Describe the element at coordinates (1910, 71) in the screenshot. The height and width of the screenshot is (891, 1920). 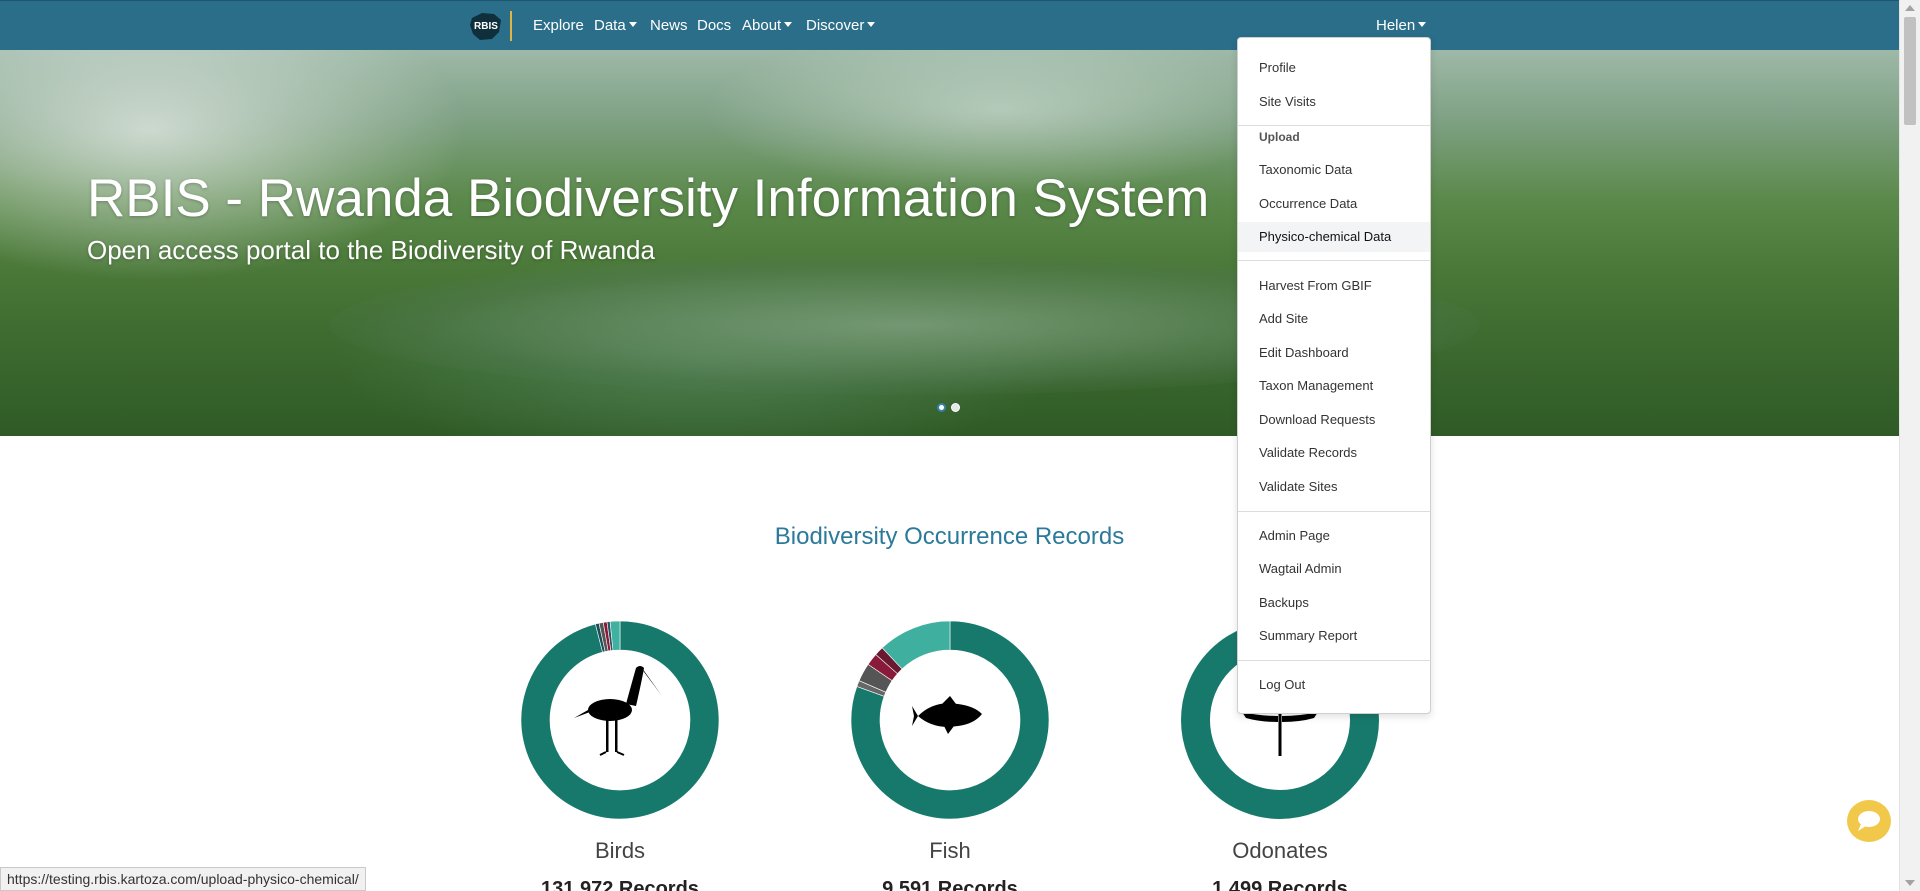
I see `scrollbar-thumb` at that location.